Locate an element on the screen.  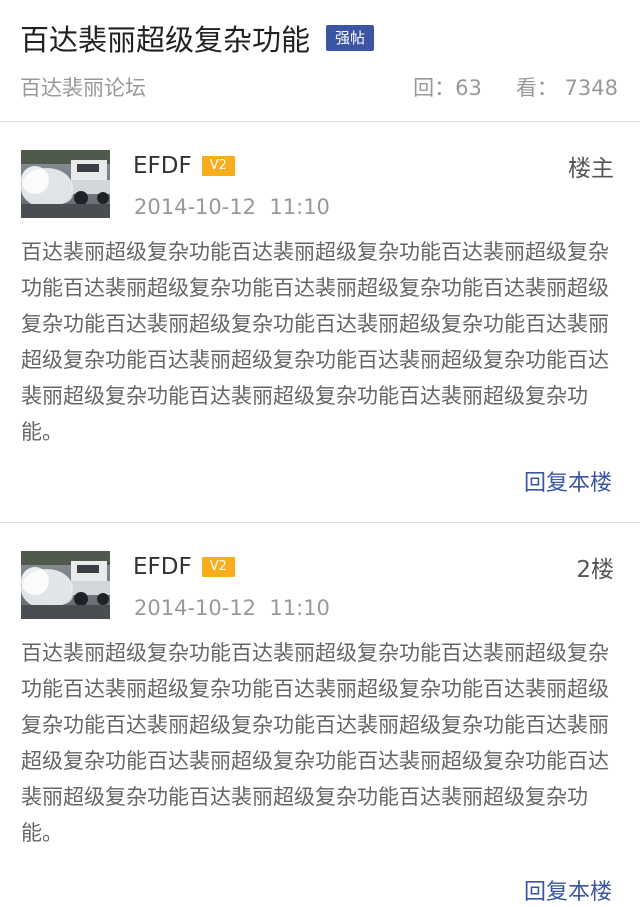
title-row: 百达裴丽超级复杂功能 强帖 is located at coordinates (197, 38).